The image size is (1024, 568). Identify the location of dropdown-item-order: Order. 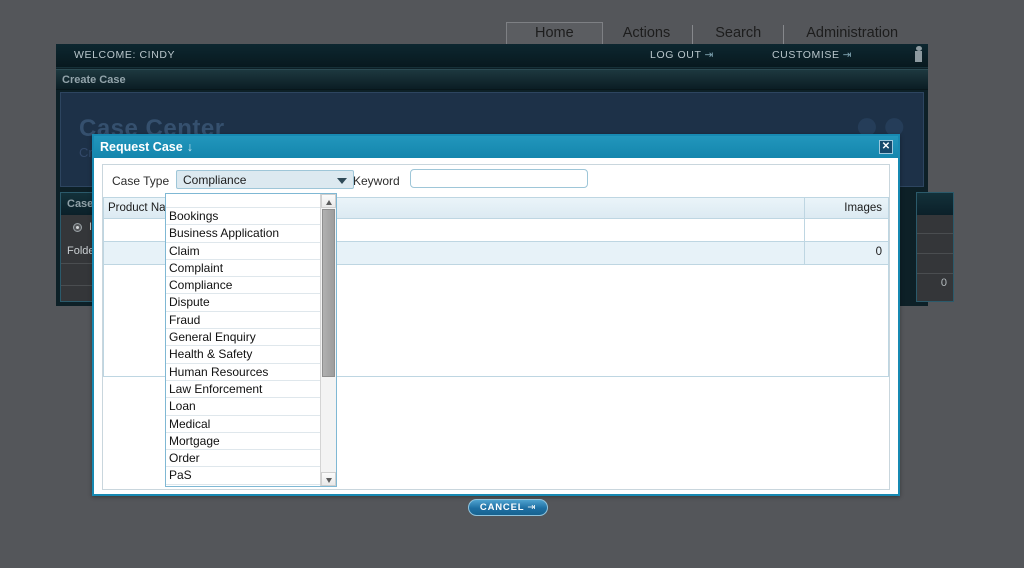
(243, 459).